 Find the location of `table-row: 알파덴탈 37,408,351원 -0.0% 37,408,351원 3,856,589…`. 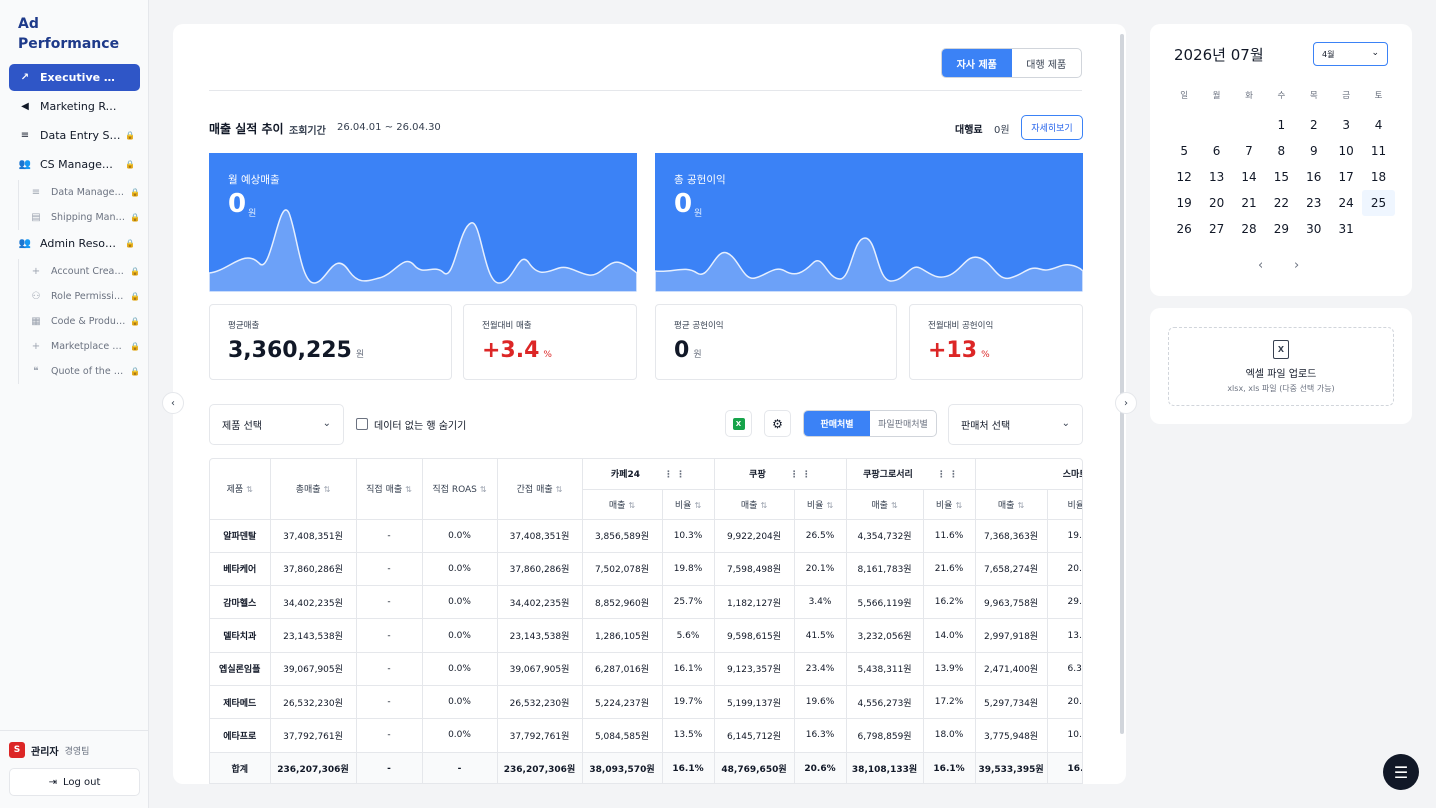

table-row: 알파덴탈 37,408,351원 -0.0% 37,408,351원 3,856,589… is located at coordinates (646, 536).